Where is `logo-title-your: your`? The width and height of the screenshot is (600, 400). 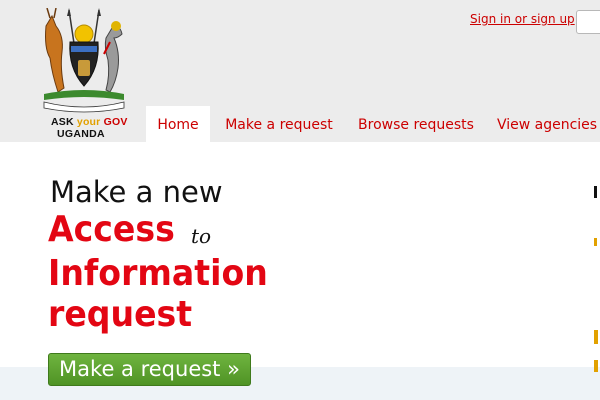
logo-title-your: your is located at coordinates (88, 122).